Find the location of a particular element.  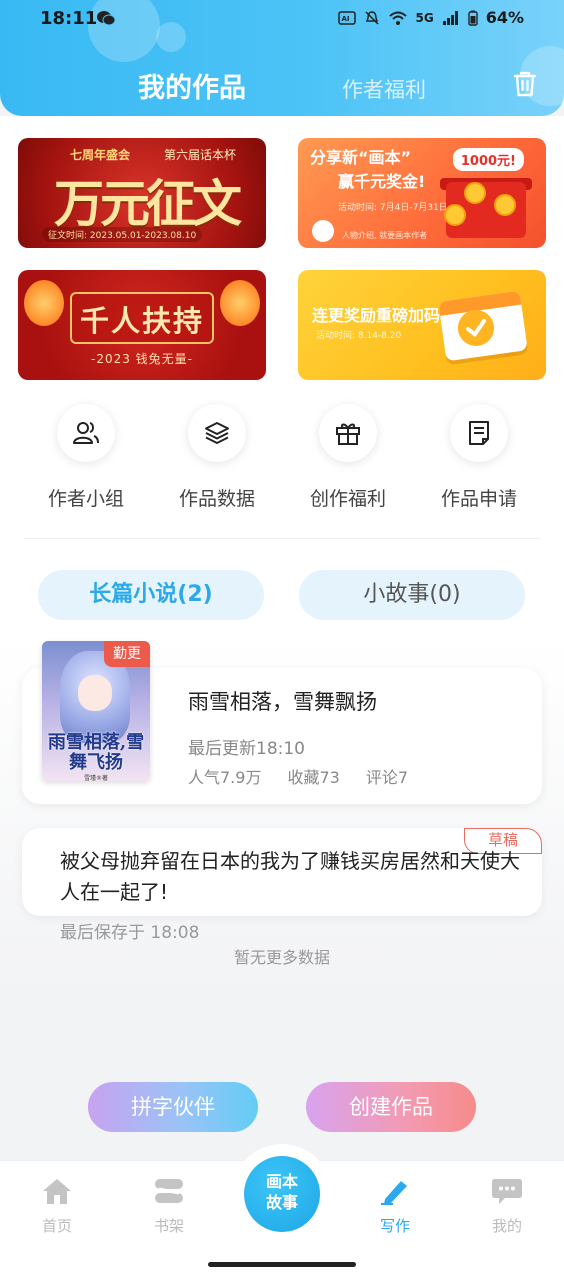

banner-tag: 第六届话本杯 is located at coordinates (200, 155).